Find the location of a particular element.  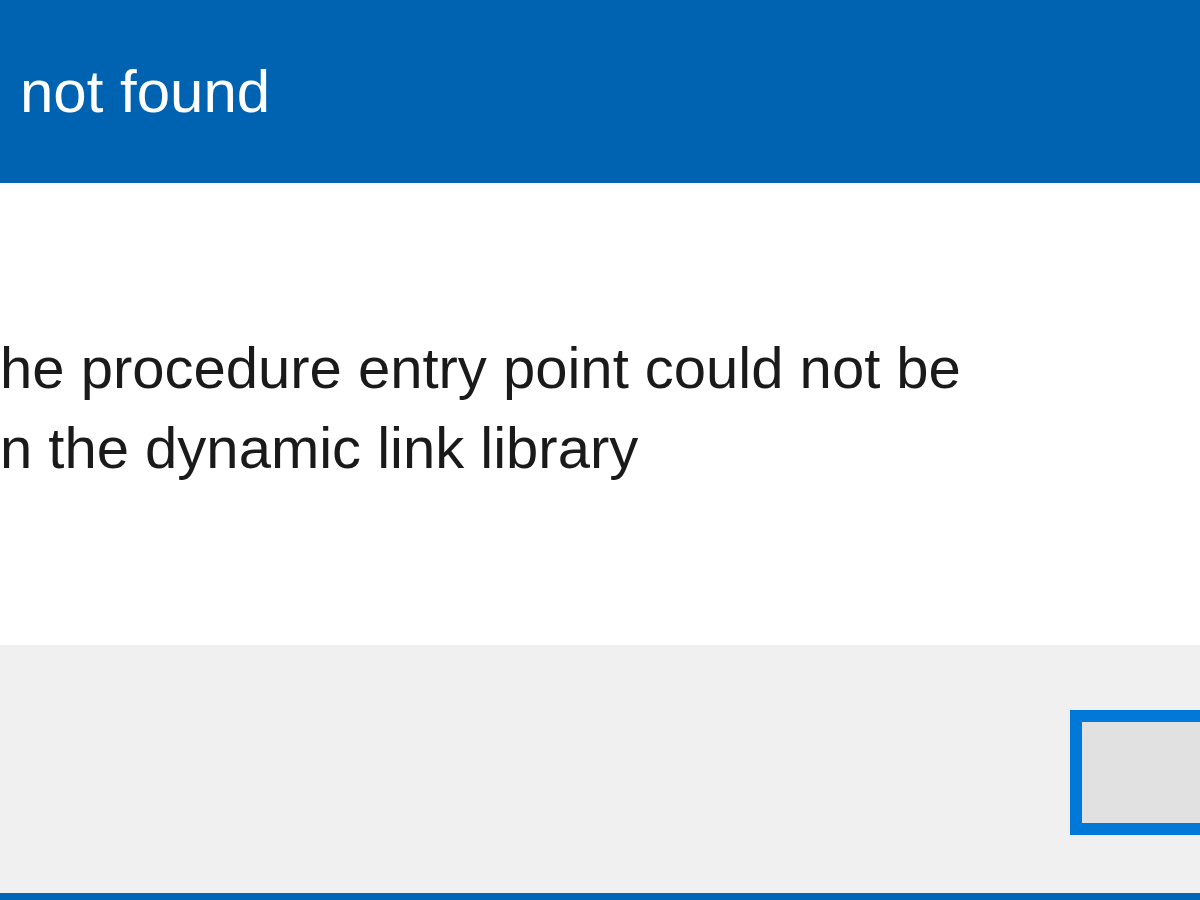

message-text: n the dynamic link library is located at coordinates (320, 448).